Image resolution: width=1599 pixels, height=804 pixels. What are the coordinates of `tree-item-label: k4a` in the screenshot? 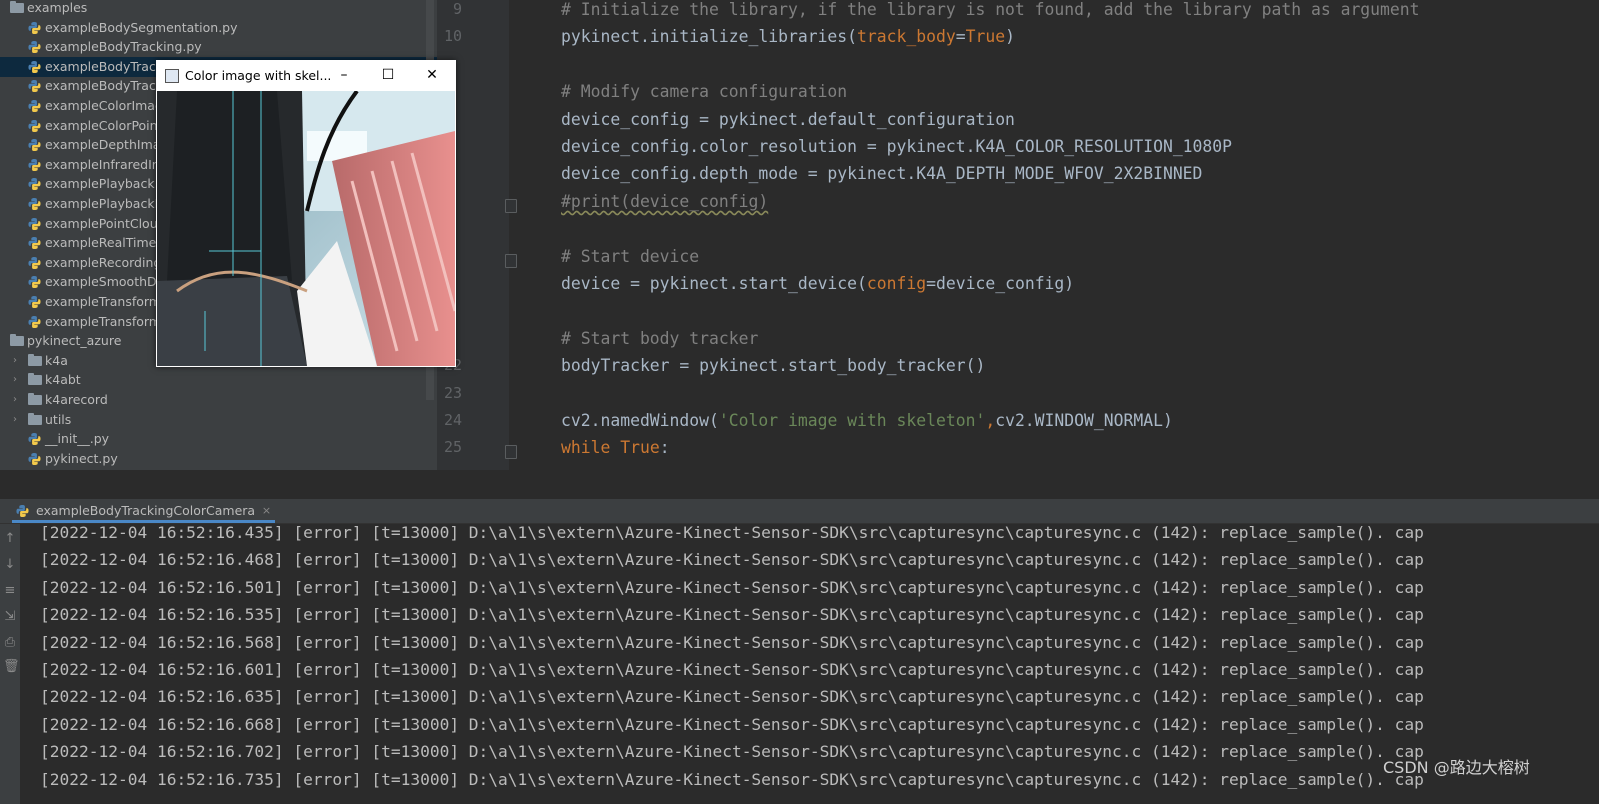 It's located at (56, 360).